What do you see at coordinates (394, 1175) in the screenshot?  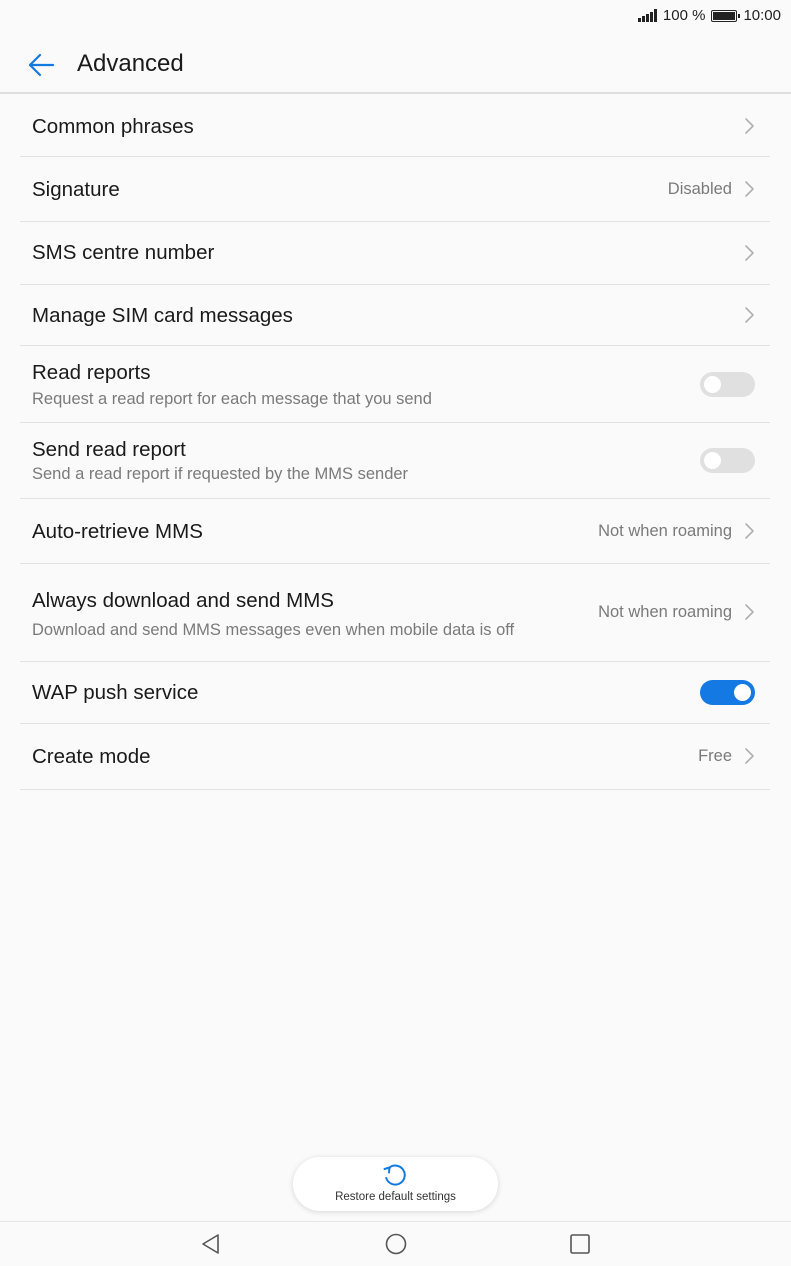 I see `restore-icon` at bounding box center [394, 1175].